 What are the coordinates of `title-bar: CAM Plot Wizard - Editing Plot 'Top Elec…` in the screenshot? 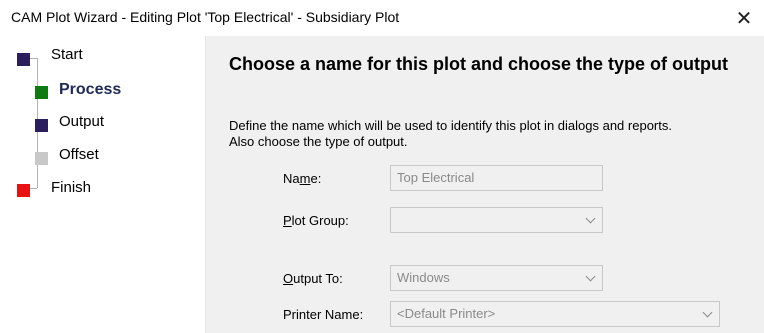 It's located at (382, 18).